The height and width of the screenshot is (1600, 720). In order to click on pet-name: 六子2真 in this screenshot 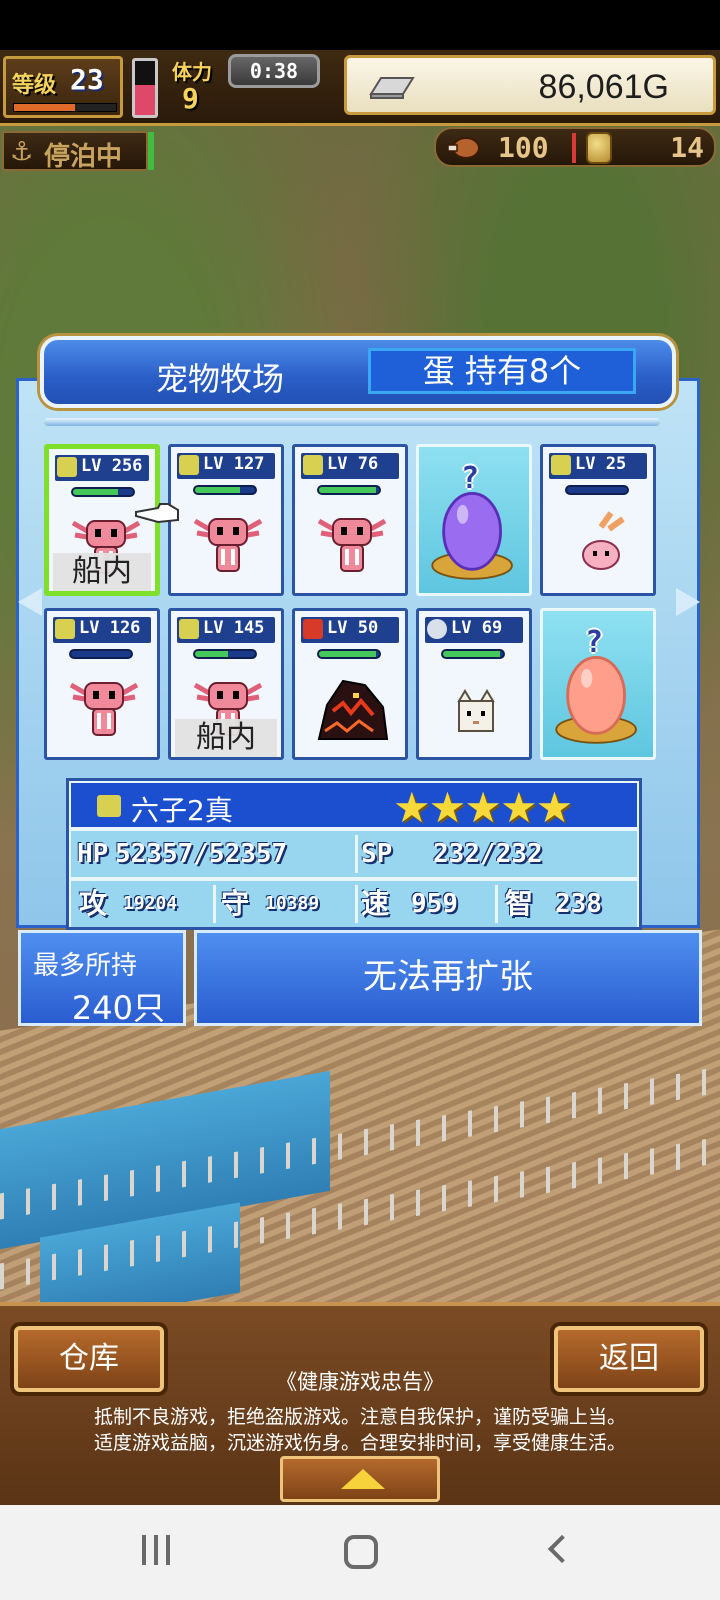, I will do `click(182, 810)`.